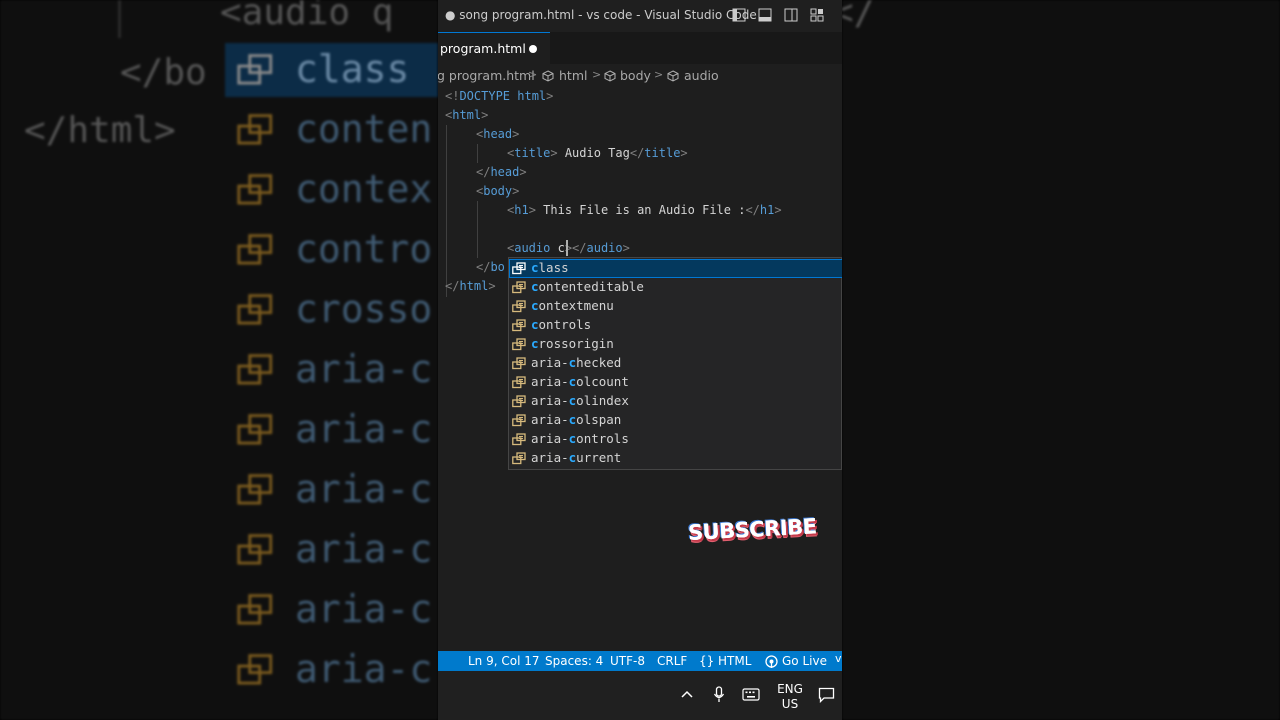  What do you see at coordinates (701, 75) in the screenshot?
I see `breadcrumb-audio: audio` at bounding box center [701, 75].